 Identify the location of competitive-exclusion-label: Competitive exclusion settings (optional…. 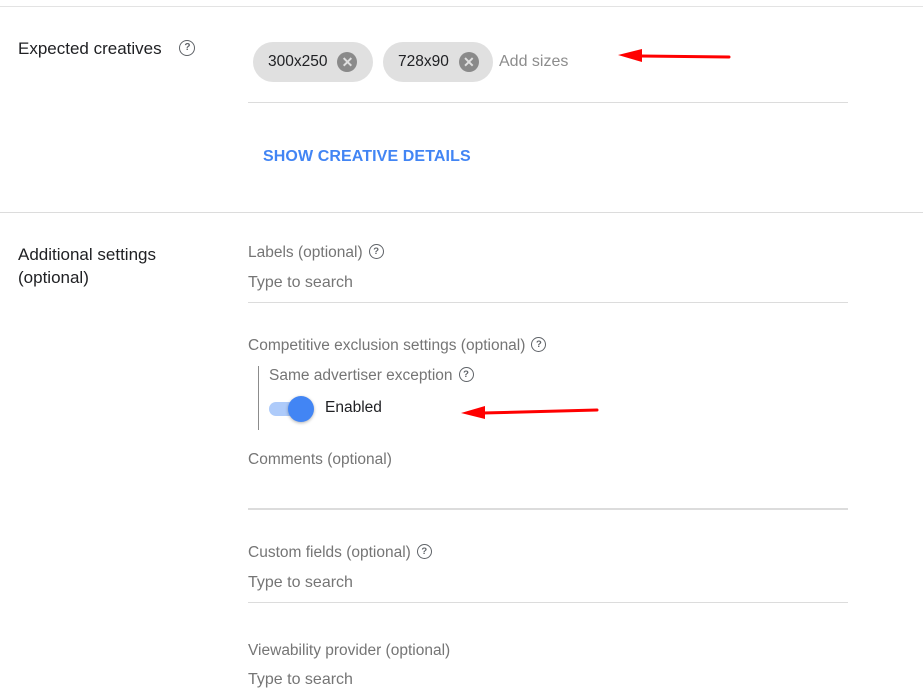
(397, 346).